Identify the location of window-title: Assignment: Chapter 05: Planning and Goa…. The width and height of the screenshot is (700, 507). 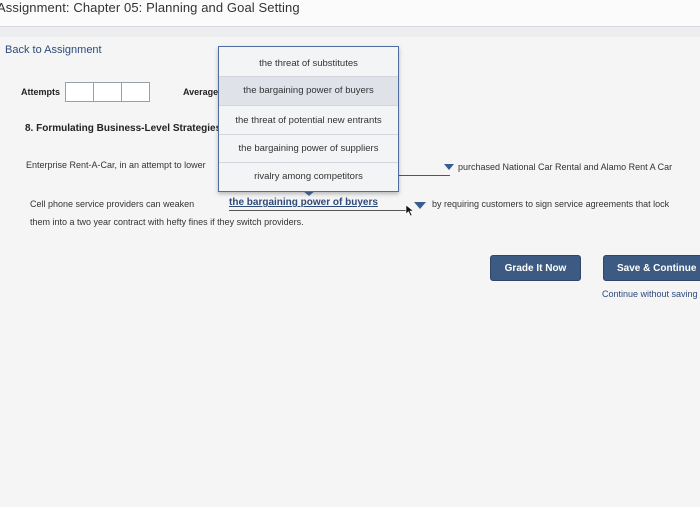
(150, 7).